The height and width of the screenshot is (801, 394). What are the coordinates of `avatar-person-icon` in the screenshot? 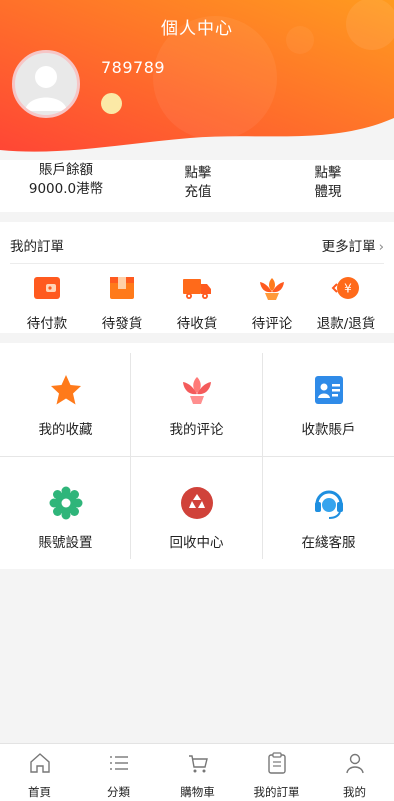 It's located at (46, 88).